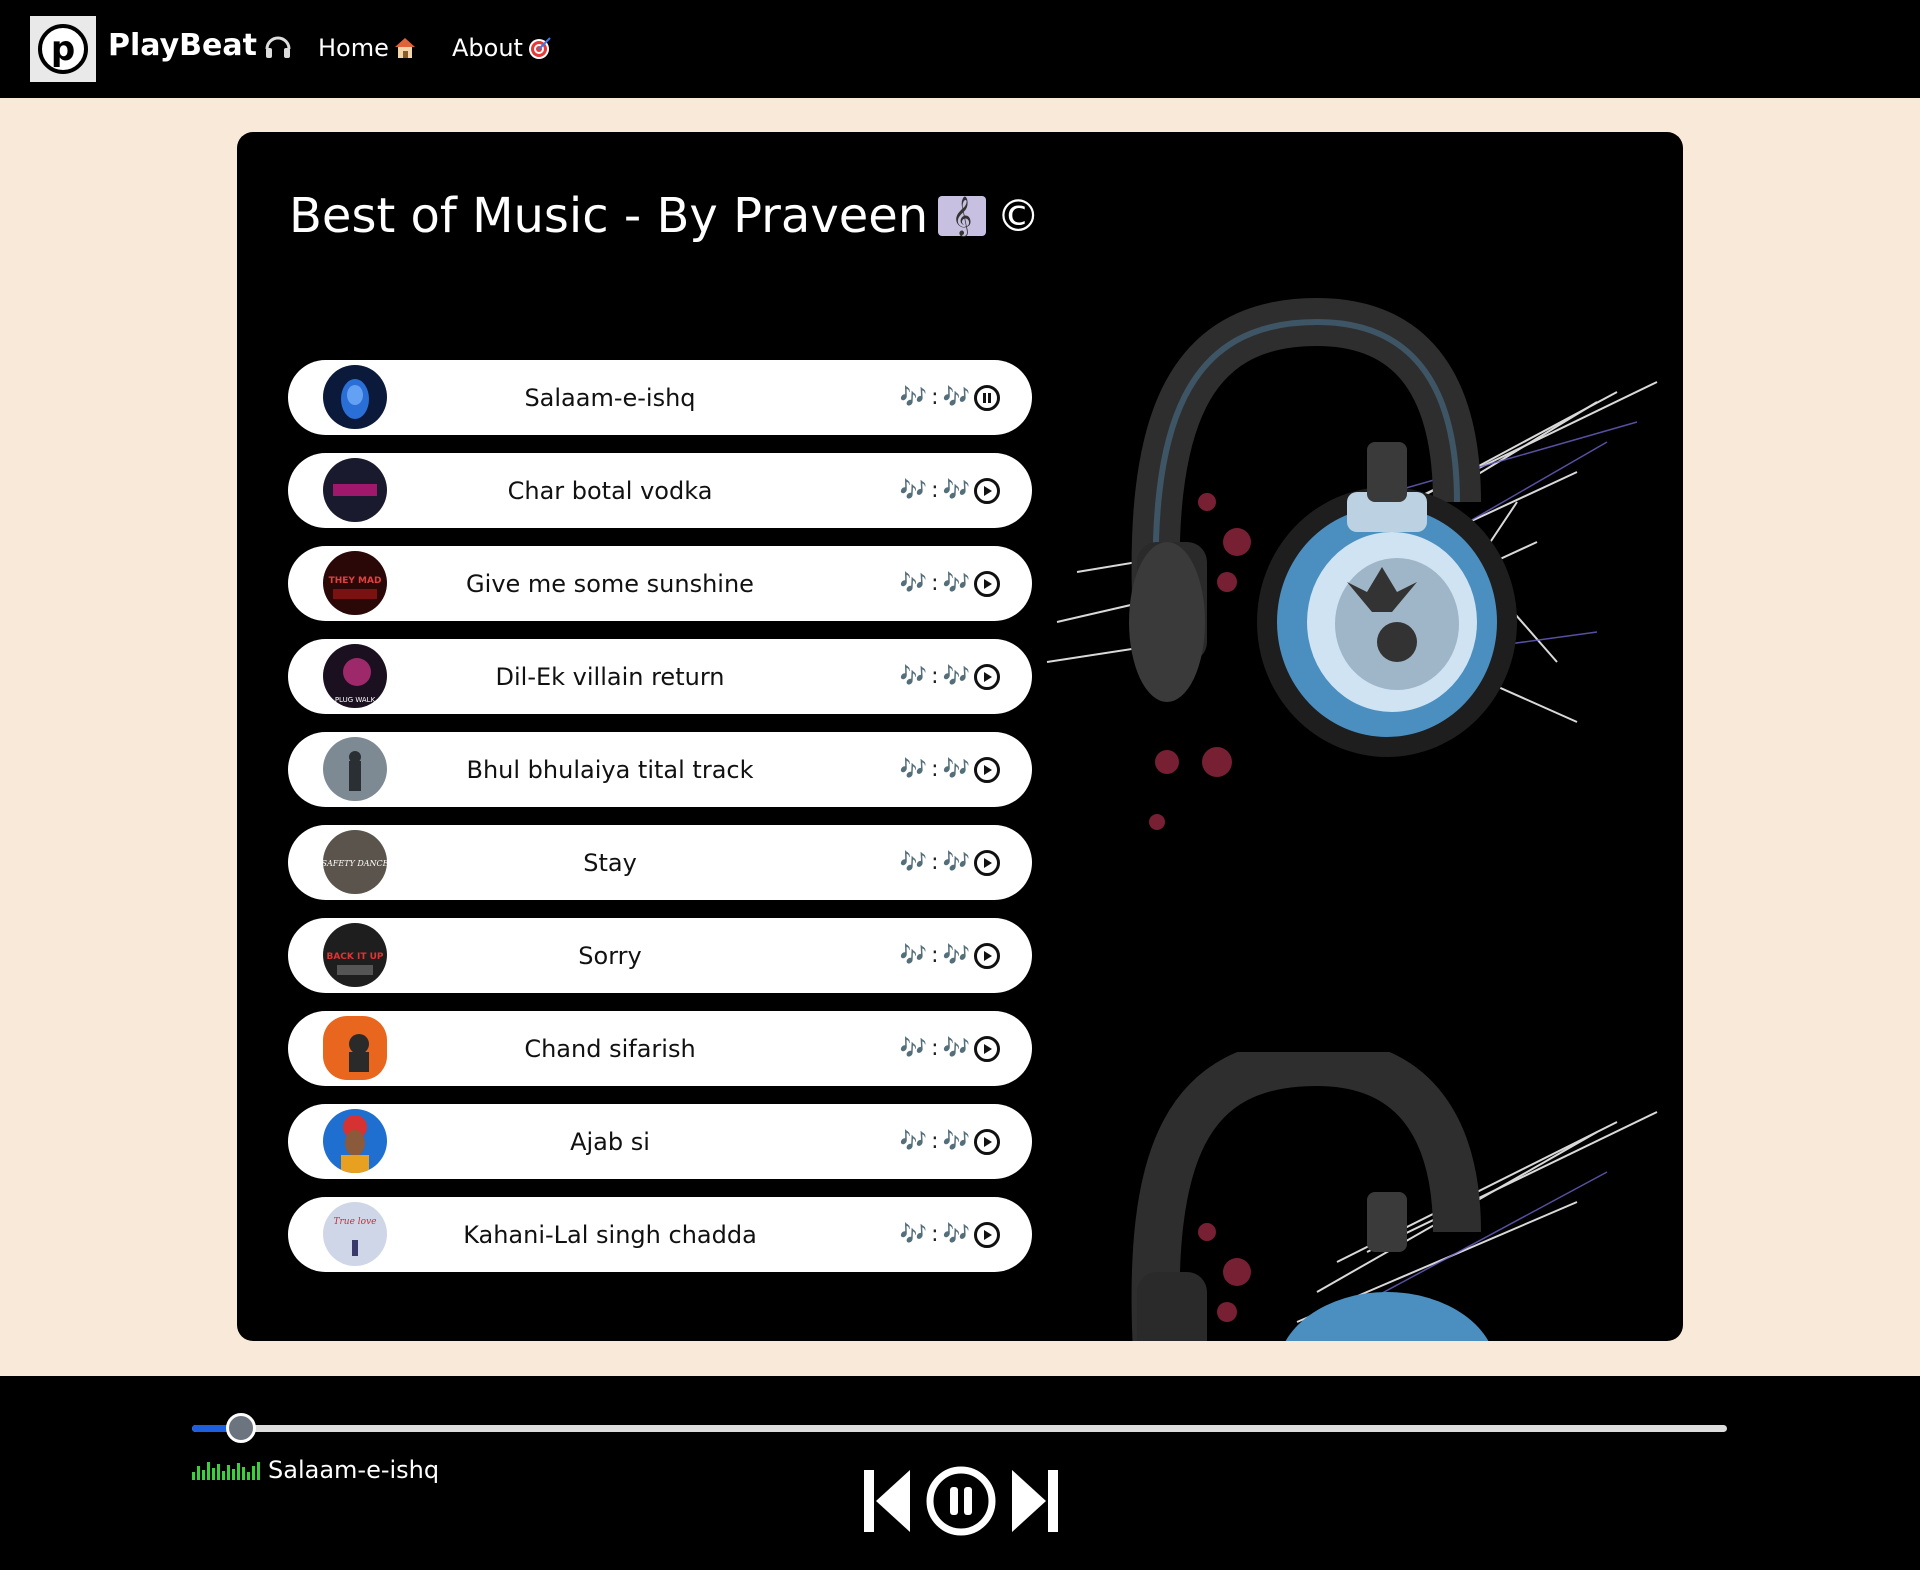 The image size is (1920, 1570). I want to click on song-name: Give me some sunshine, so click(610, 583).